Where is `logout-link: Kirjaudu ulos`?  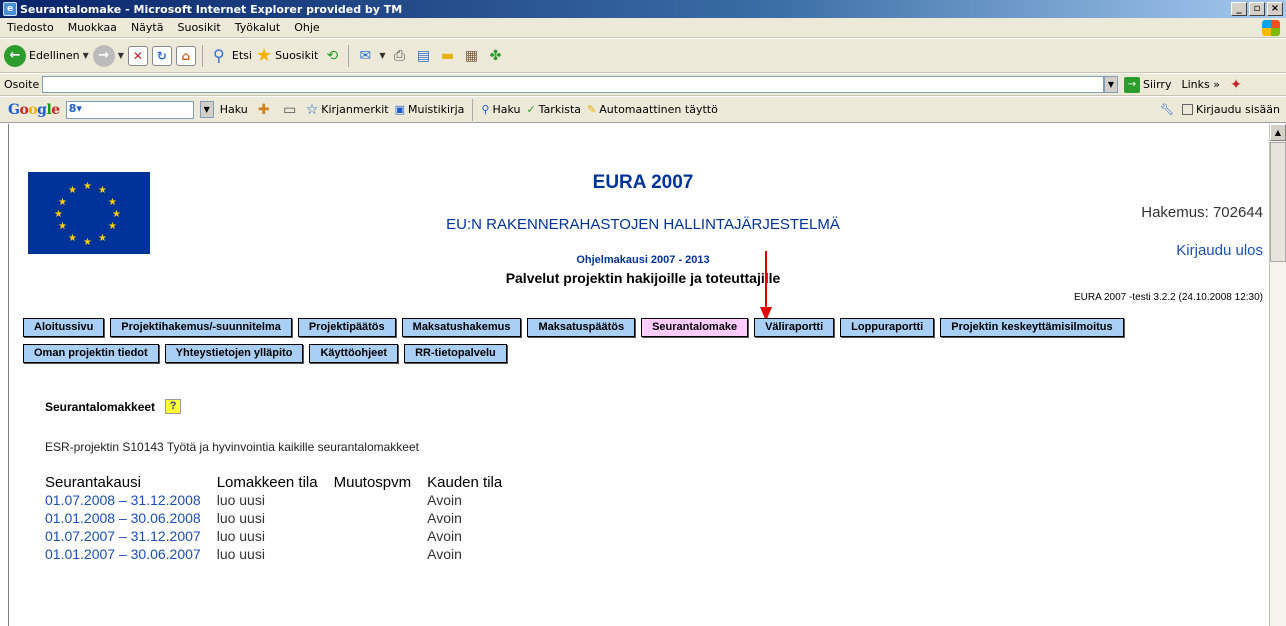 logout-link: Kirjaudu ulos is located at coordinates (1219, 250).